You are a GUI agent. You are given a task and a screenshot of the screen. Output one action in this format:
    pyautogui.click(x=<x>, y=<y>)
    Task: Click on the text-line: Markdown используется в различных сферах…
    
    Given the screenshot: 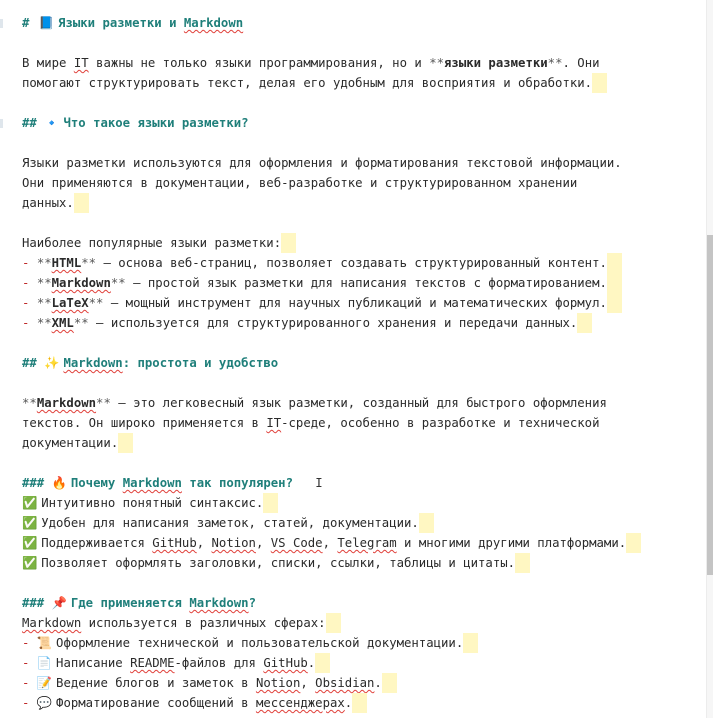 What is the action you would take?
    pyautogui.click(x=353, y=623)
    